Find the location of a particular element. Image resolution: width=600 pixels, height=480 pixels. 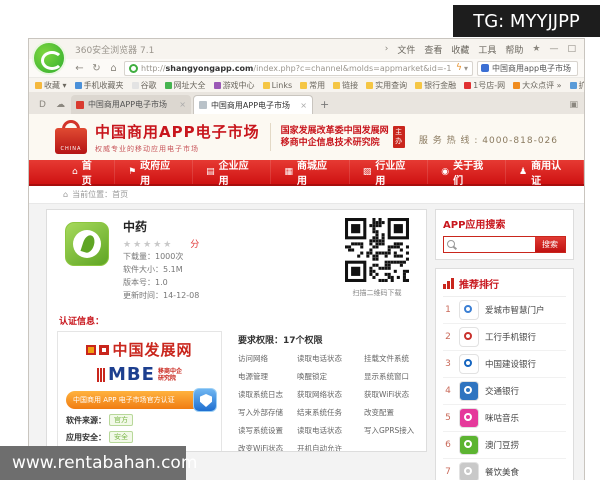

tab-appmarket-1: 中国商用APP电子市场 × is located at coordinates (130, 104).